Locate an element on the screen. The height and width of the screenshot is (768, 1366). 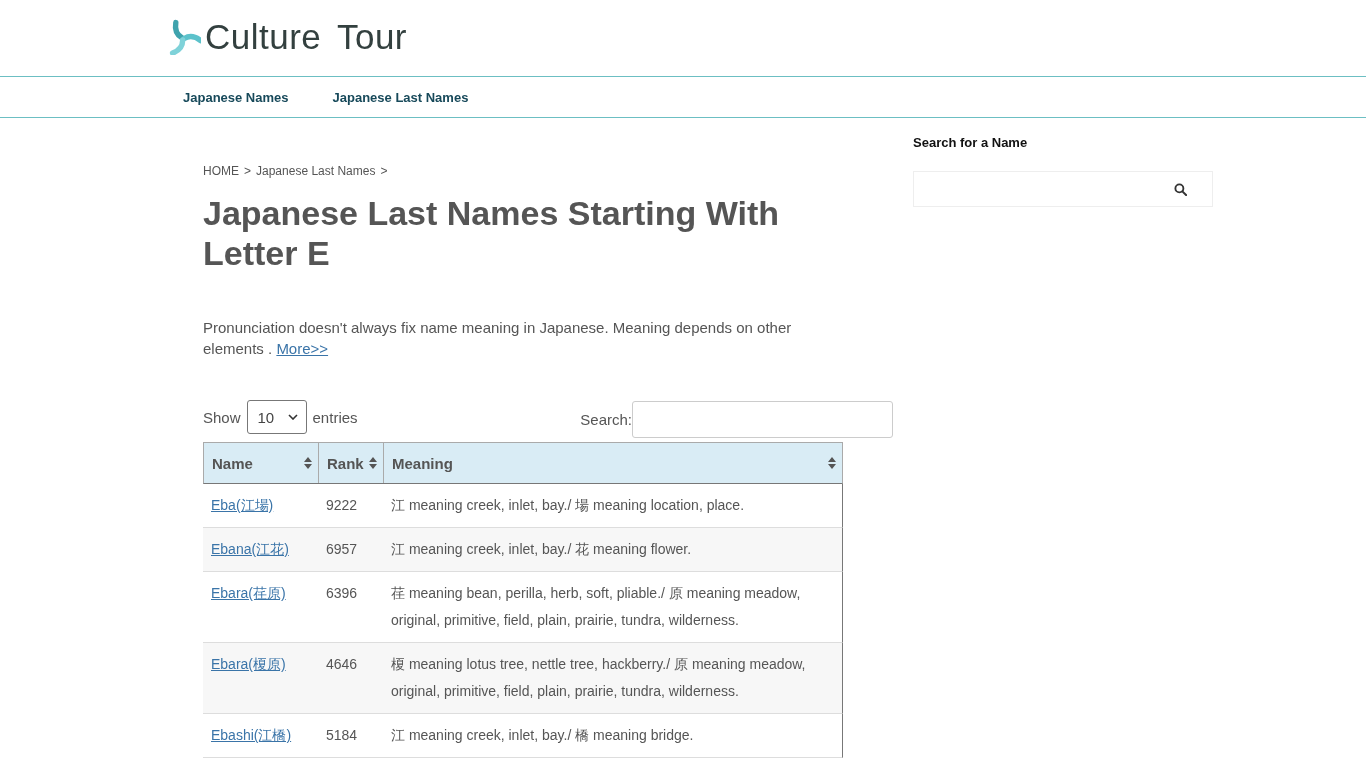
column-header: Meaning is located at coordinates (613, 463).